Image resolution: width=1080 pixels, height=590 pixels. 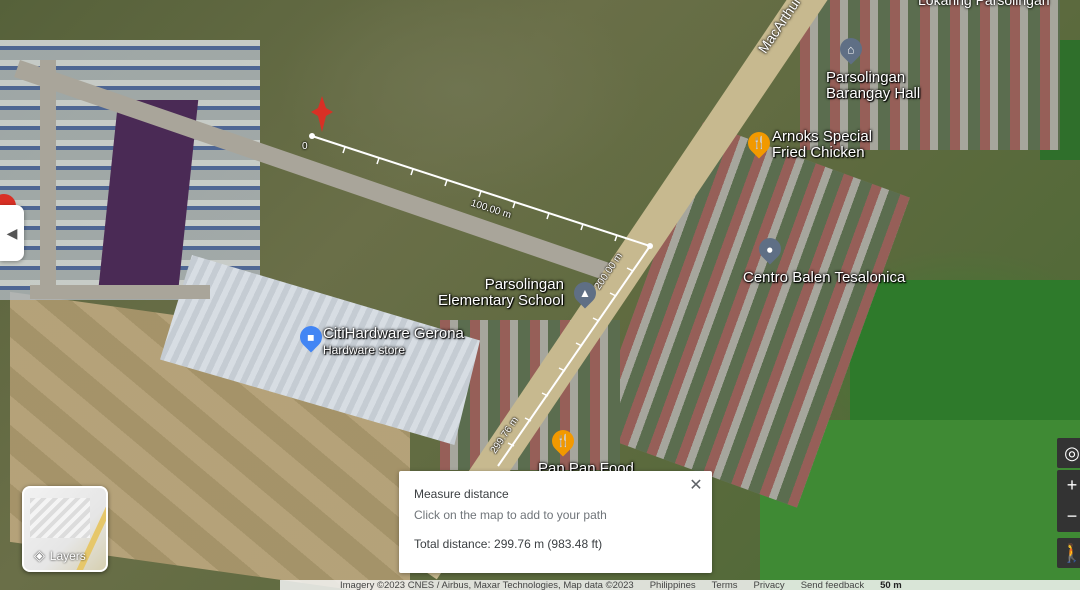 What do you see at coordinates (873, 93) in the screenshot?
I see `poi-label: Barangay Hall` at bounding box center [873, 93].